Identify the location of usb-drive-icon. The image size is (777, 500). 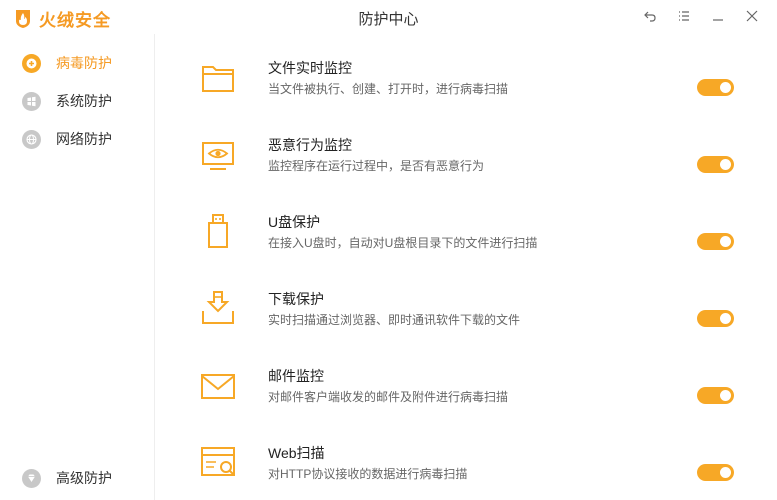
(218, 231).